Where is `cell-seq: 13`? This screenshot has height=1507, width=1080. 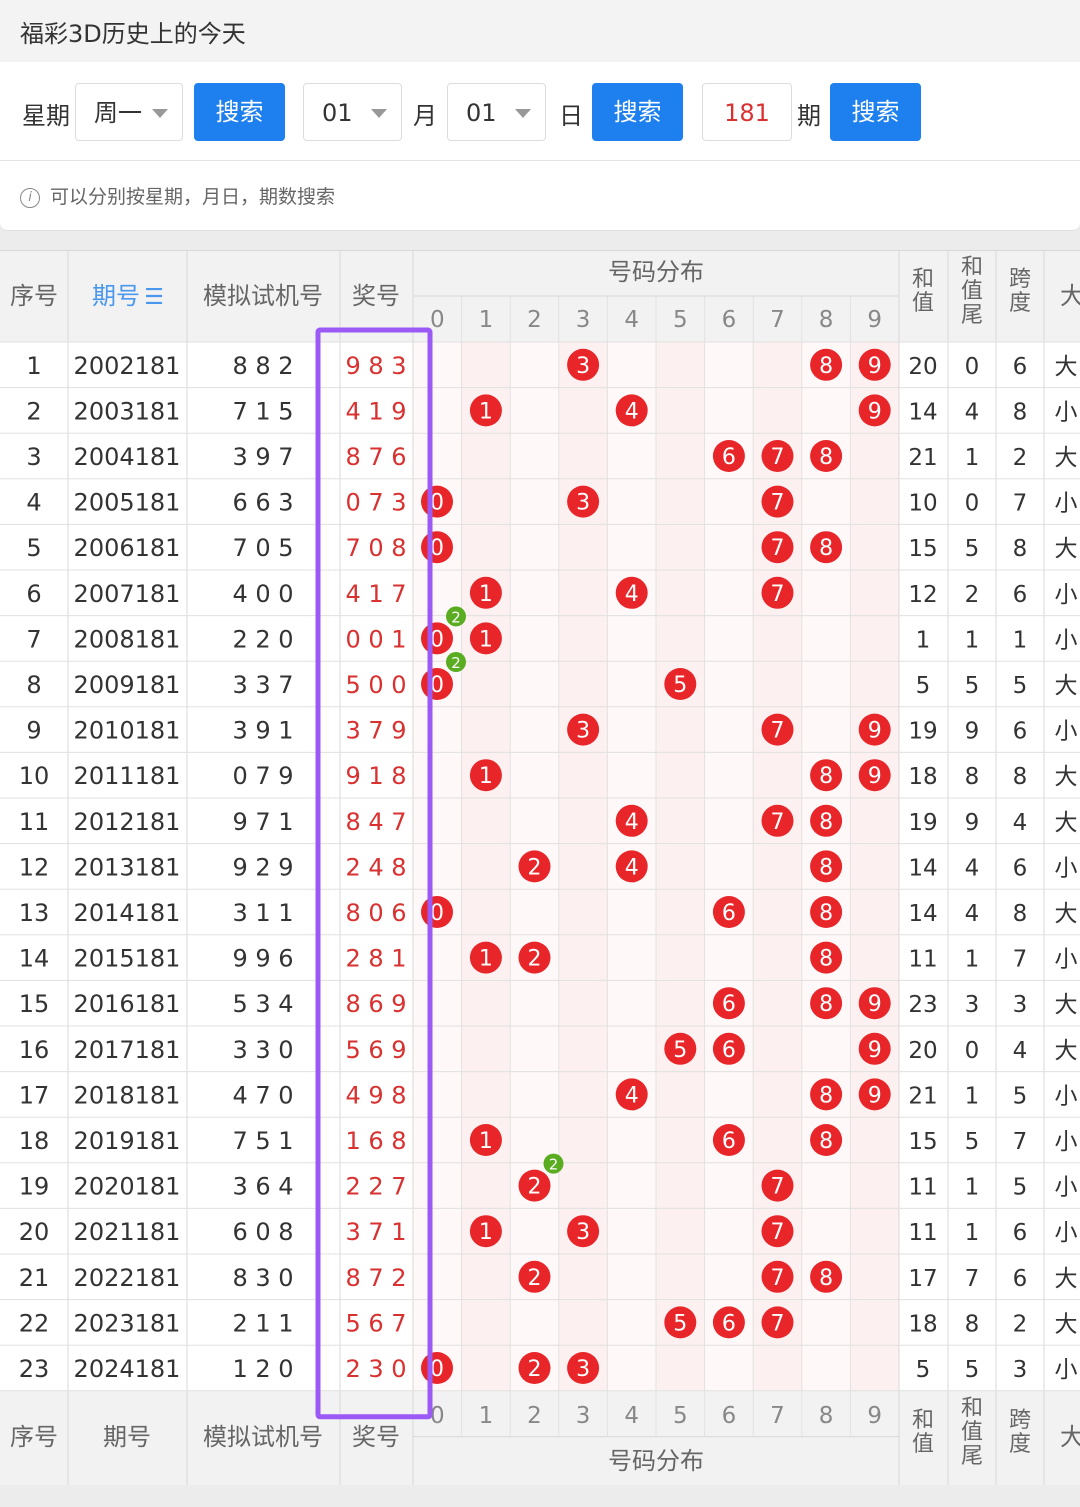
cell-seq: 13 is located at coordinates (34, 913).